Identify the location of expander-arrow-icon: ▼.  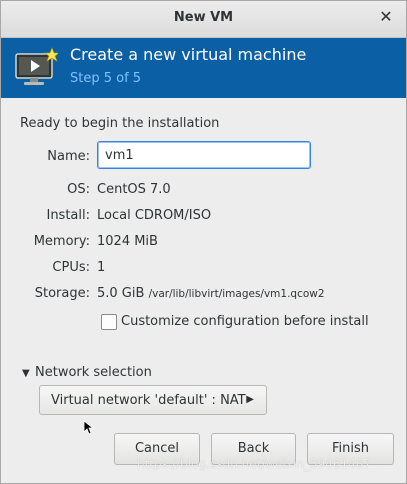
(26, 373).